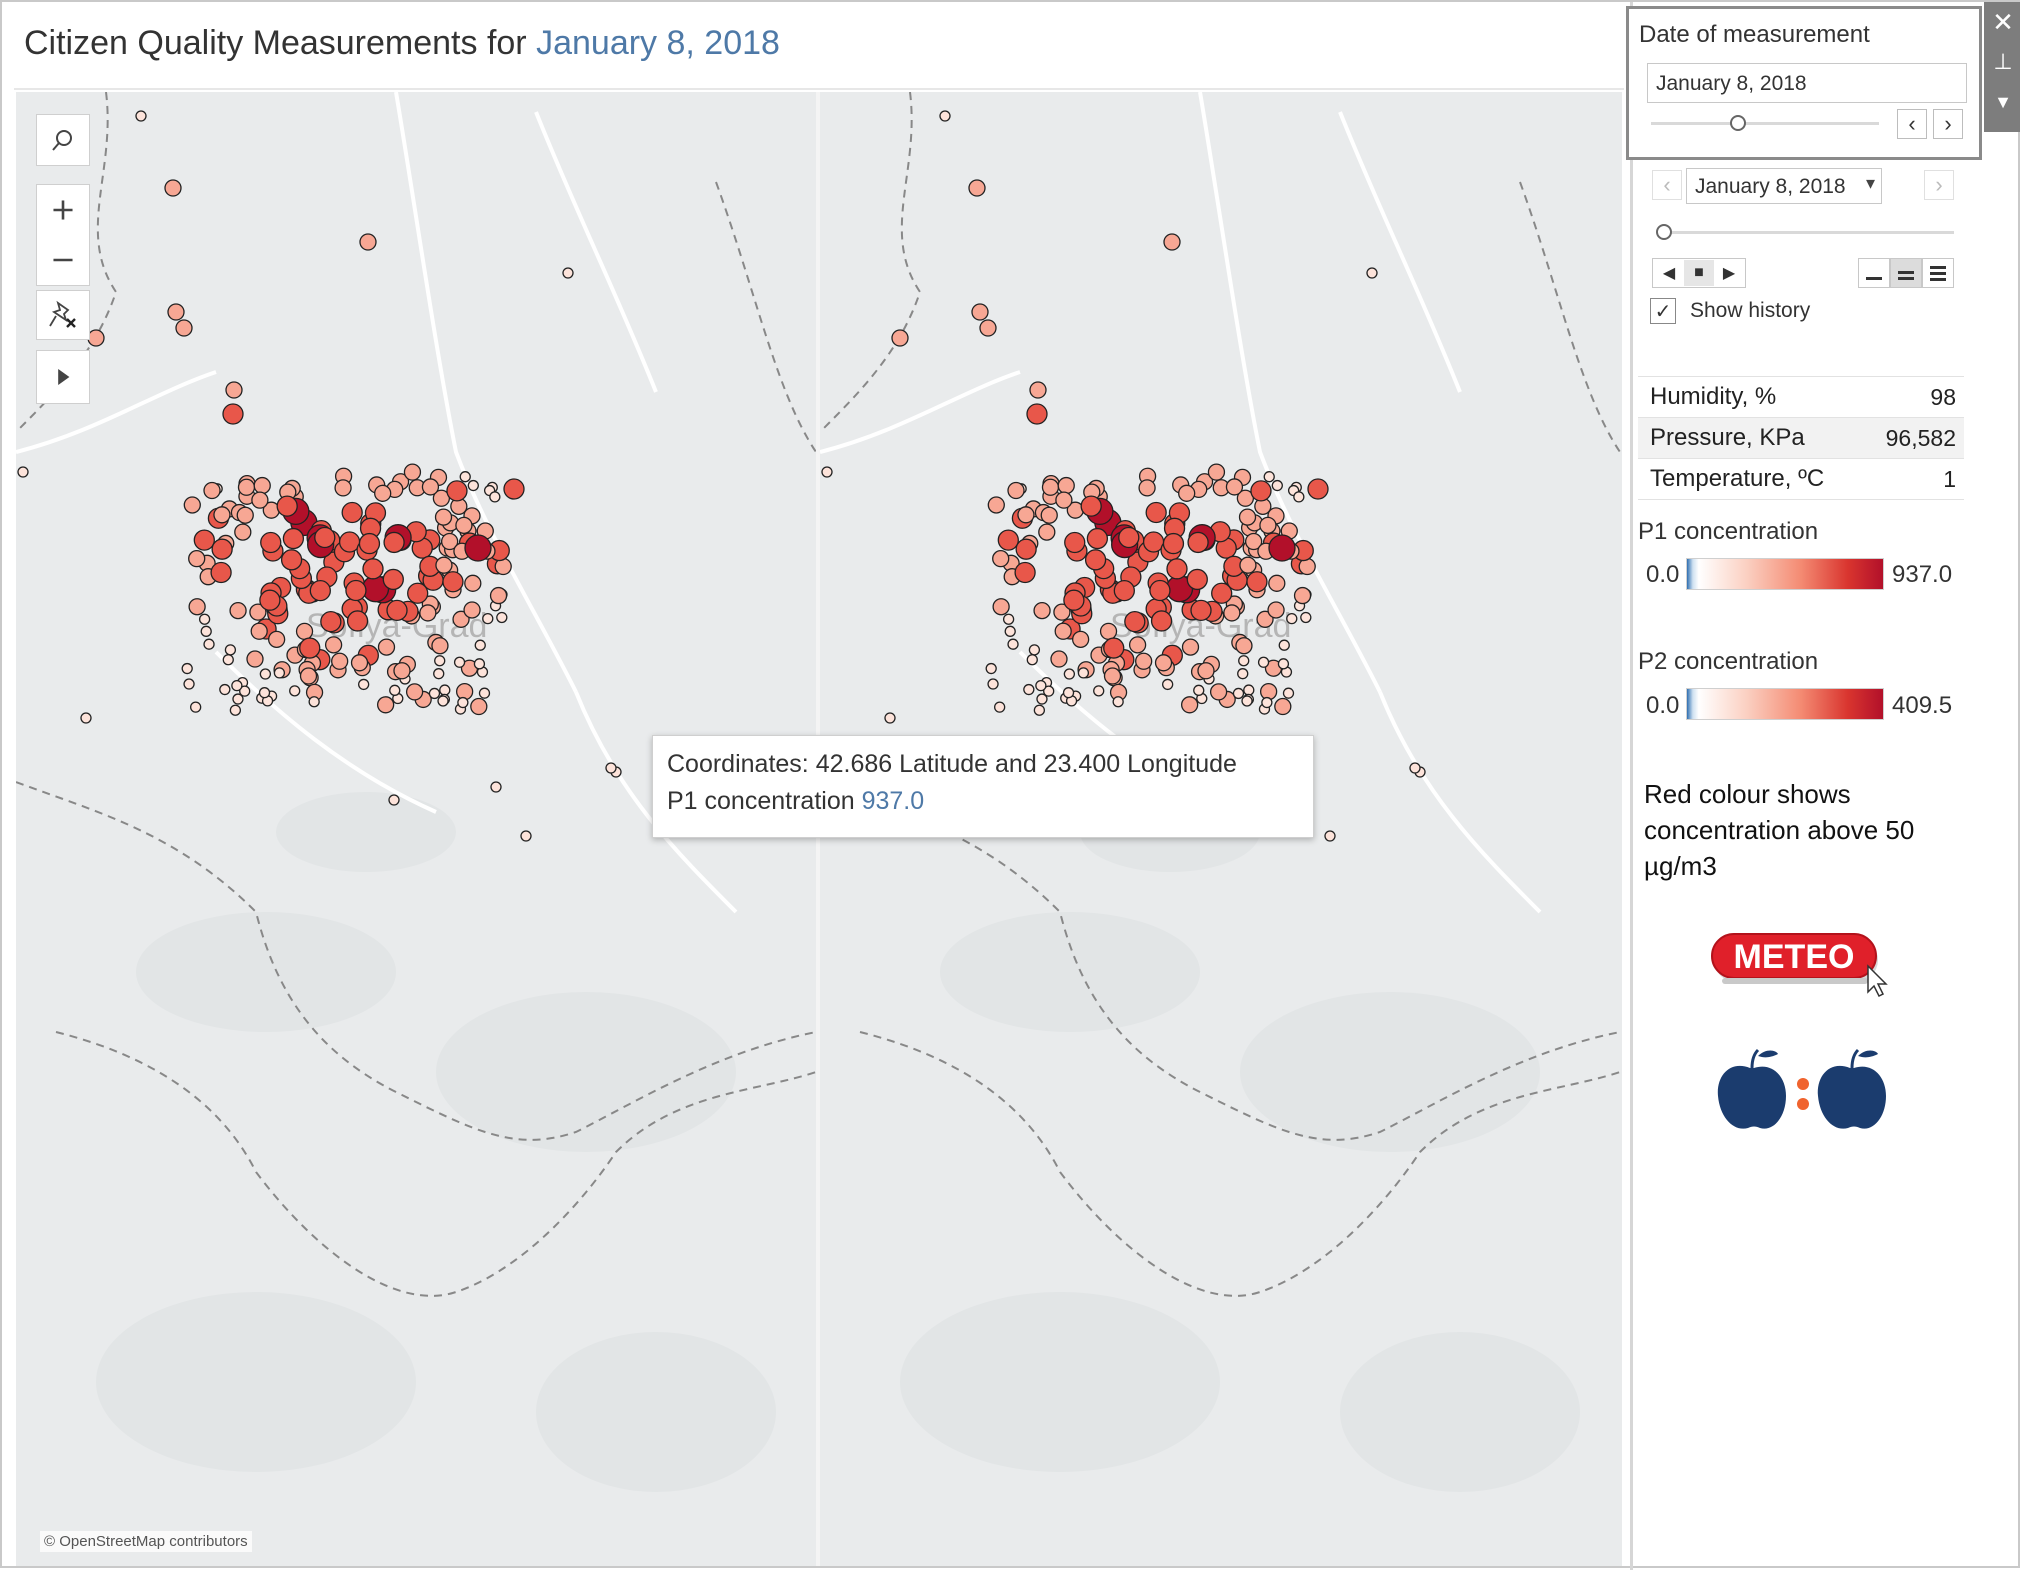  What do you see at coordinates (1667, 185) in the screenshot?
I see `page-prev-button: ‹` at bounding box center [1667, 185].